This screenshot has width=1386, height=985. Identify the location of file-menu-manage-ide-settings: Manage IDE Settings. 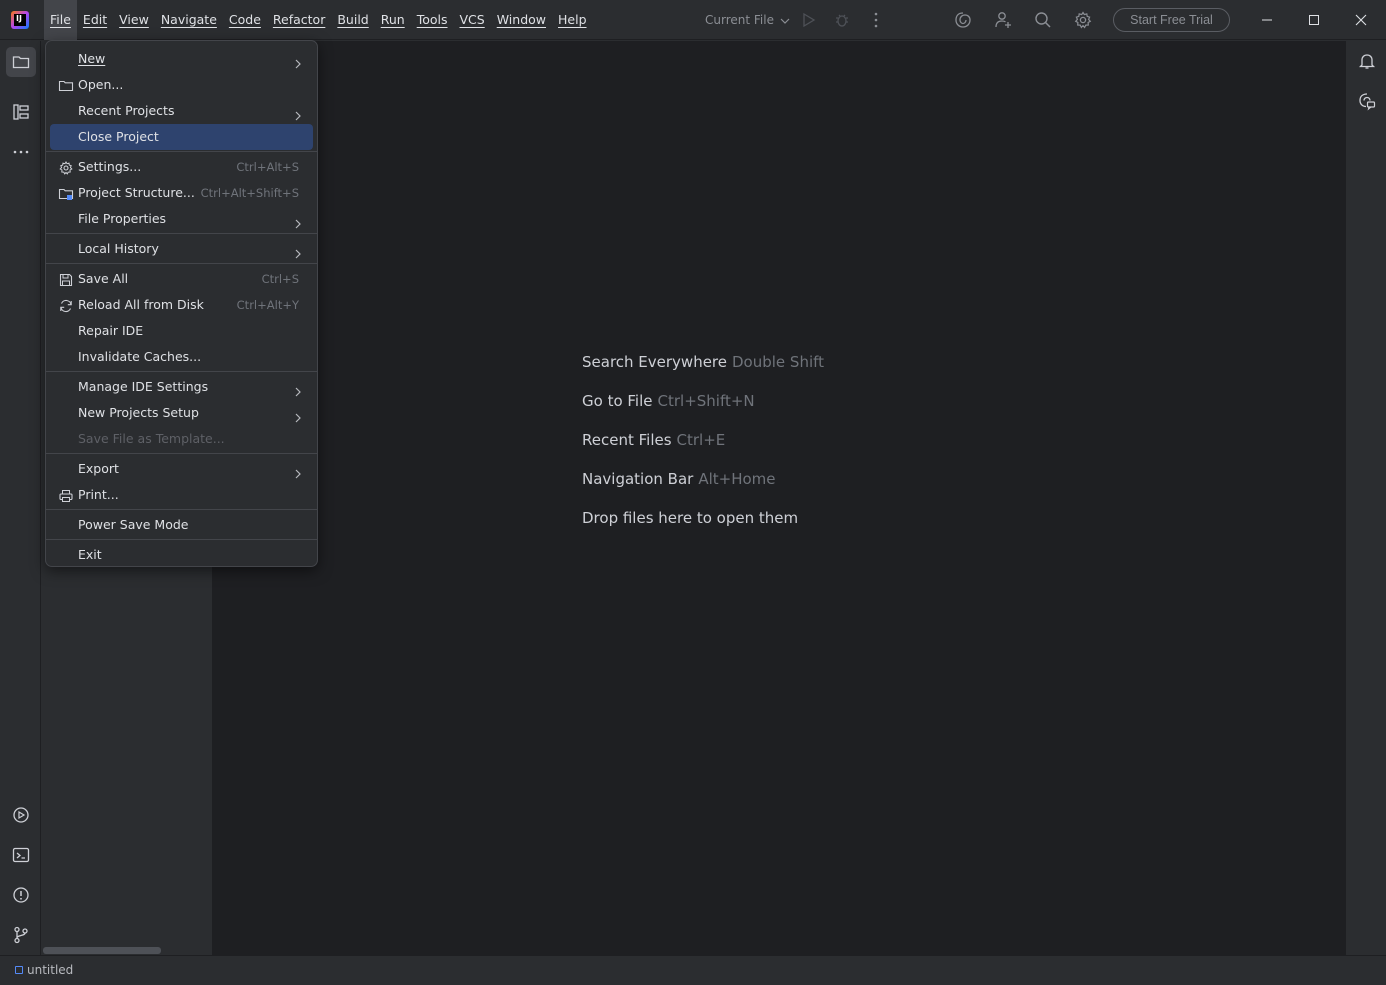
(181, 387).